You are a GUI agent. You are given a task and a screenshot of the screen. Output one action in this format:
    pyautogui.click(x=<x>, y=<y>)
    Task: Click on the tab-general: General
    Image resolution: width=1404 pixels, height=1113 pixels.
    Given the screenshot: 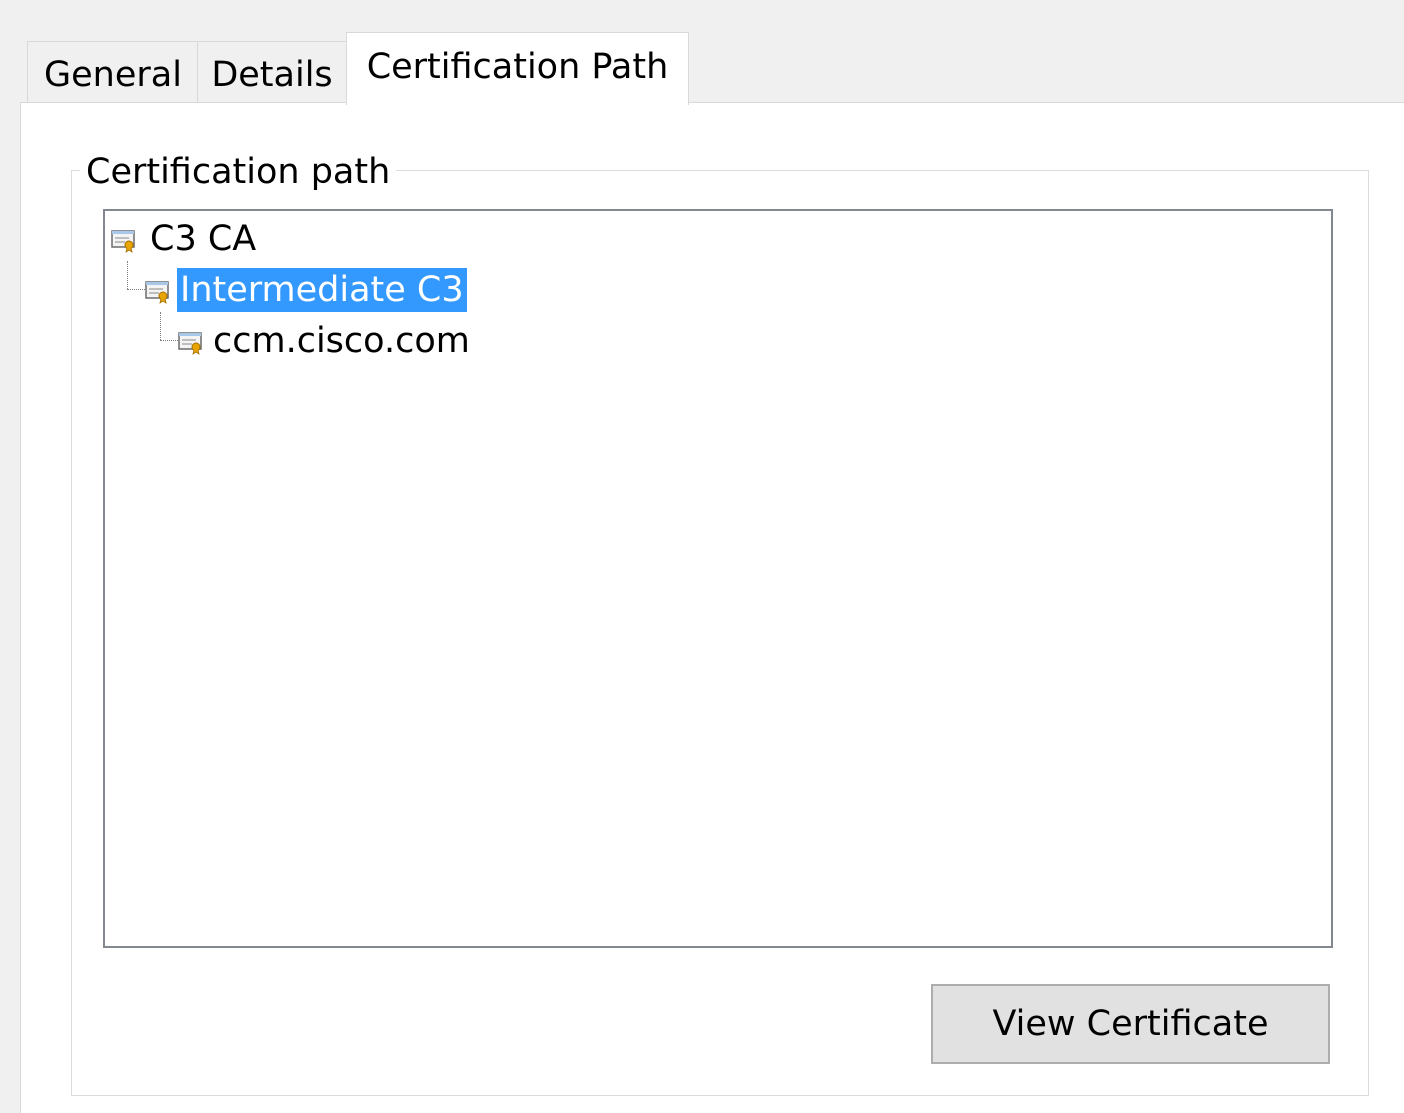 What is the action you would take?
    pyautogui.click(x=112, y=72)
    